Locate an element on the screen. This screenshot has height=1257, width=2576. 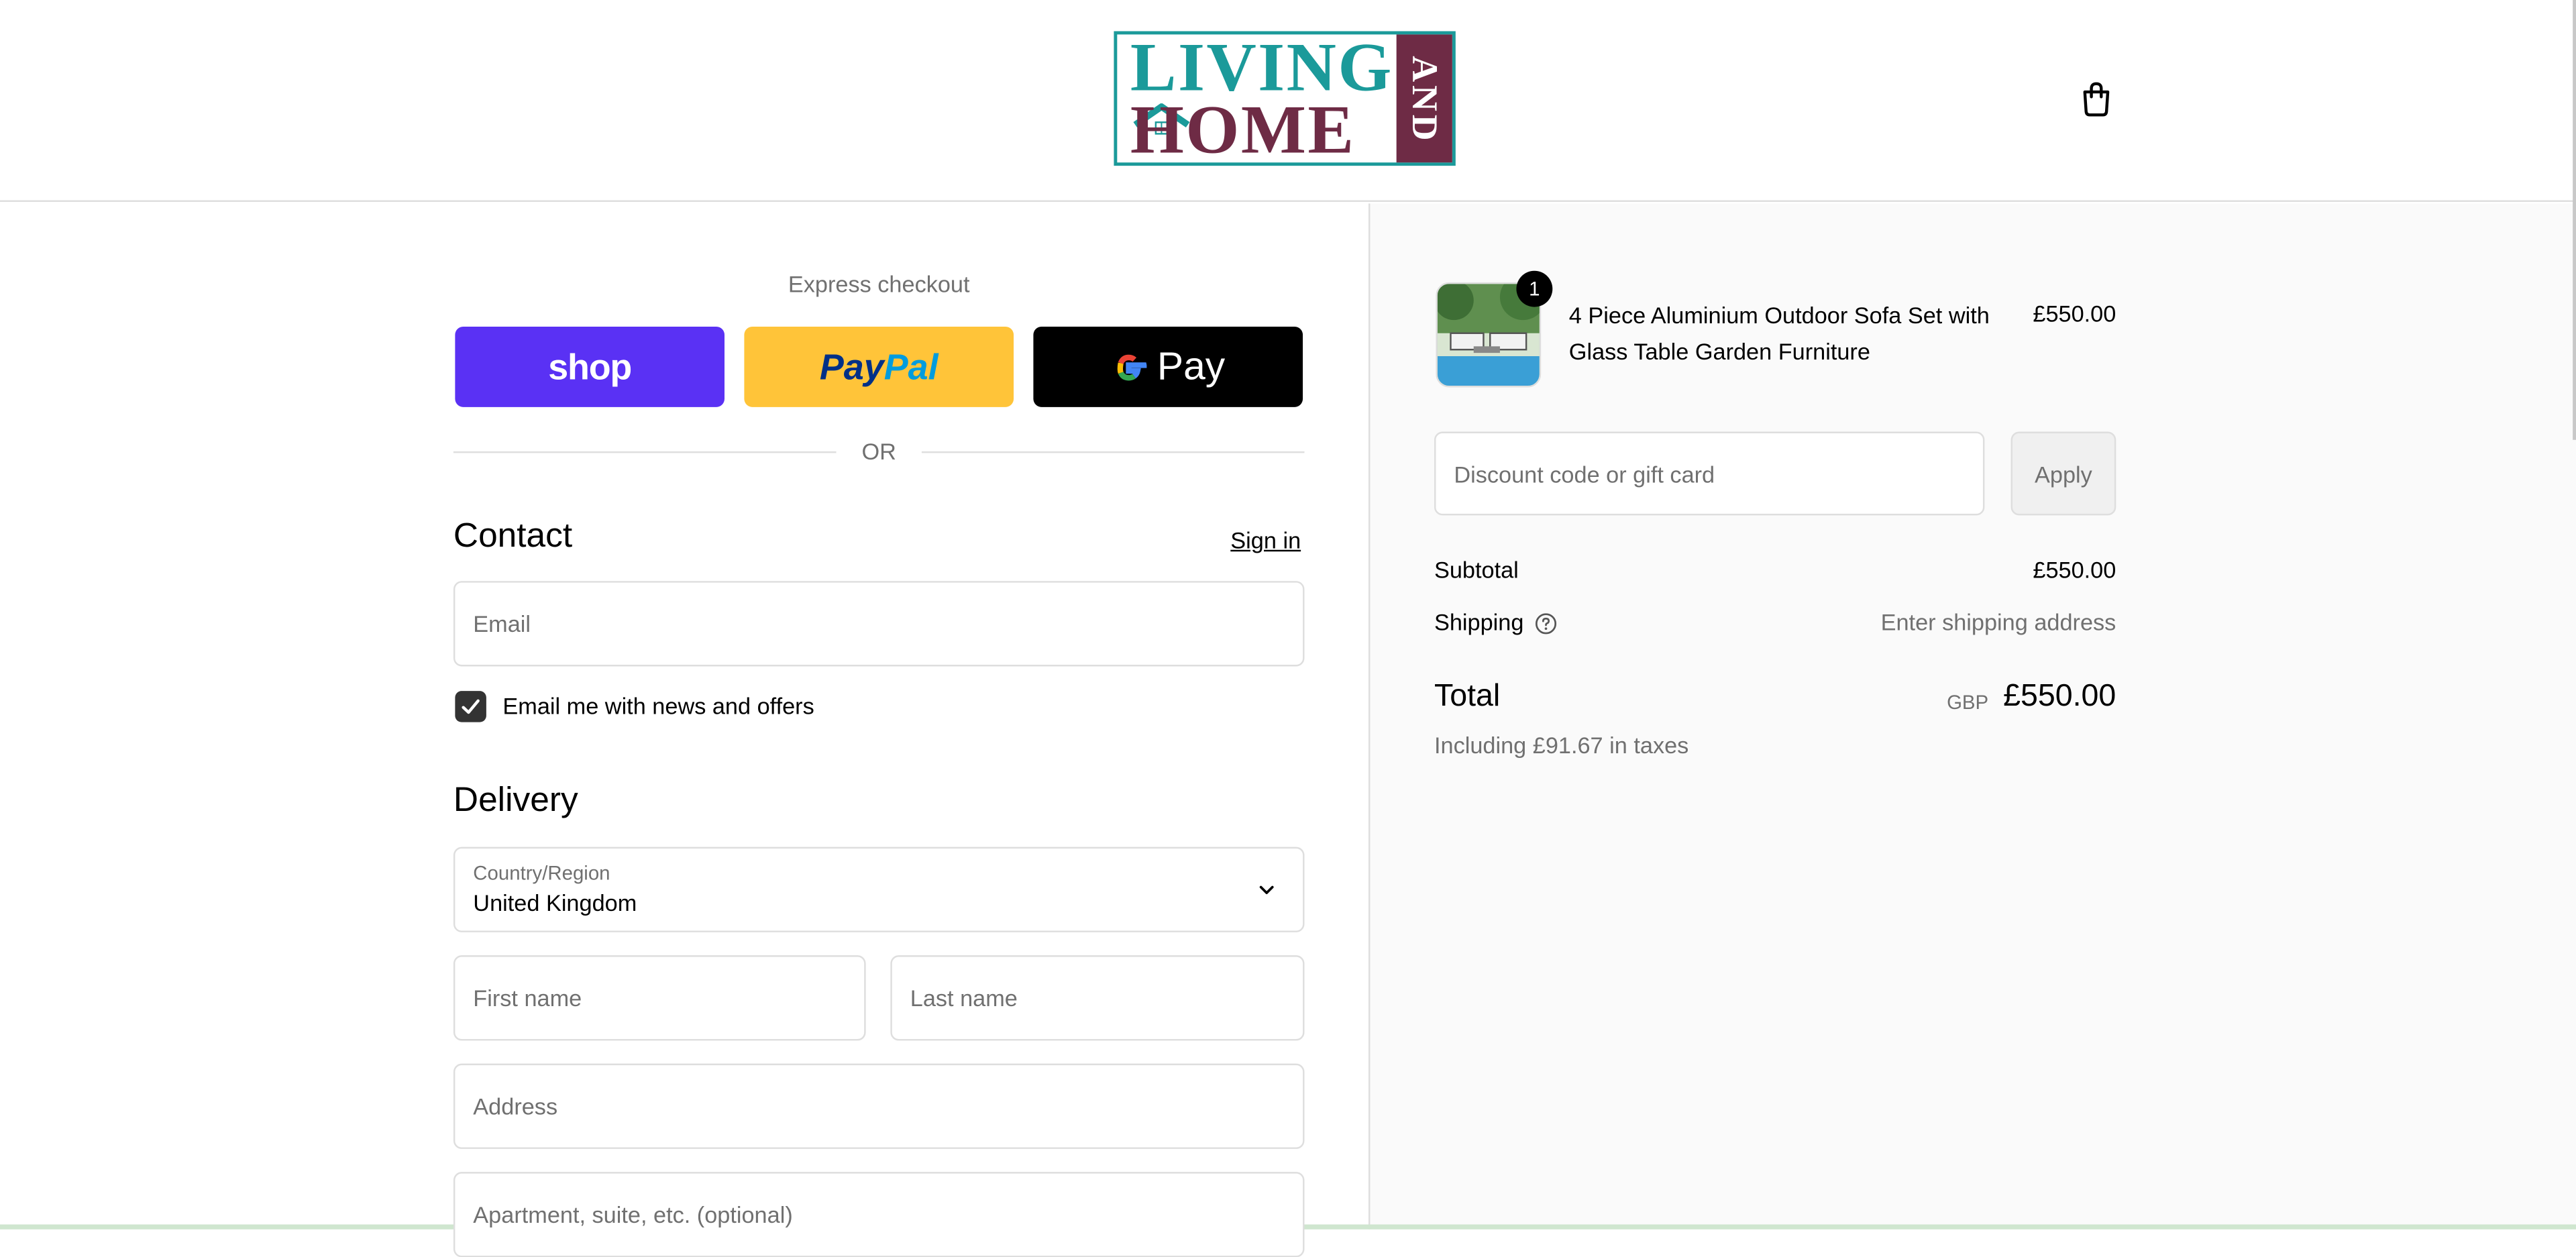
store-logo: LIVING HOME AND is located at coordinates (1285, 98).